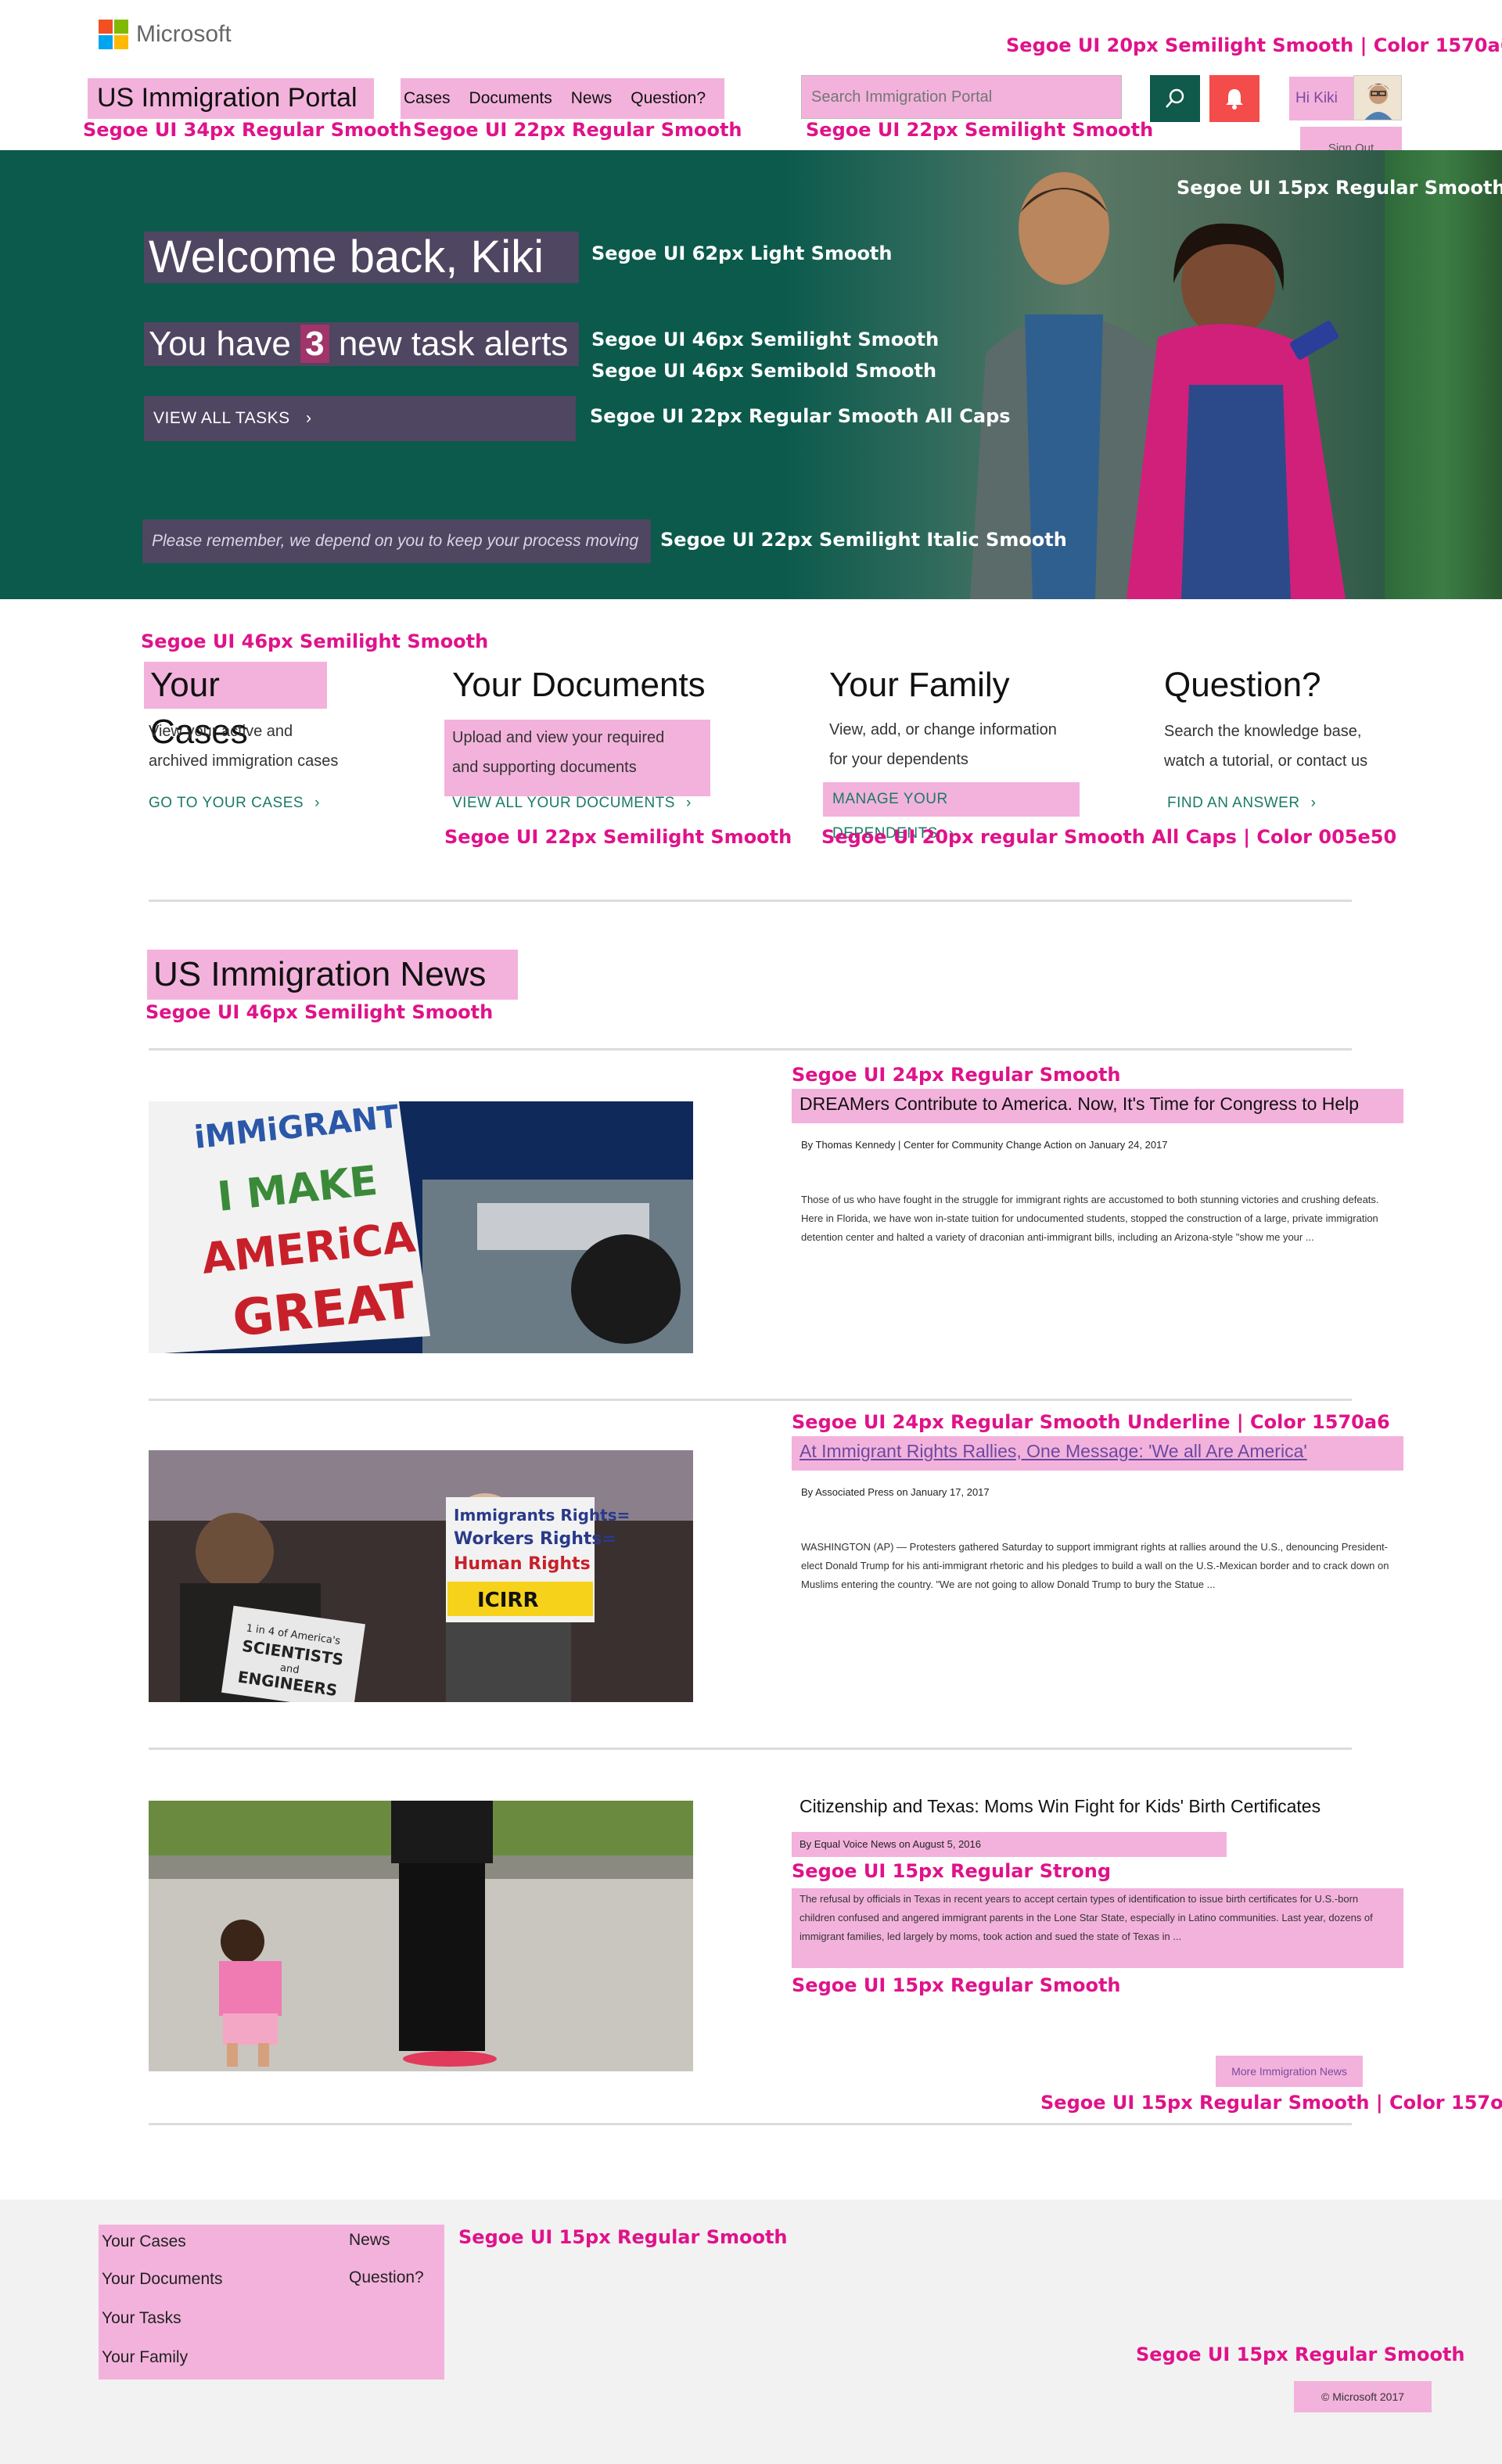 This screenshot has width=1502, height=2464. Describe the element at coordinates (522, 1564) in the screenshot. I see `sign-text: Human Rights` at that location.